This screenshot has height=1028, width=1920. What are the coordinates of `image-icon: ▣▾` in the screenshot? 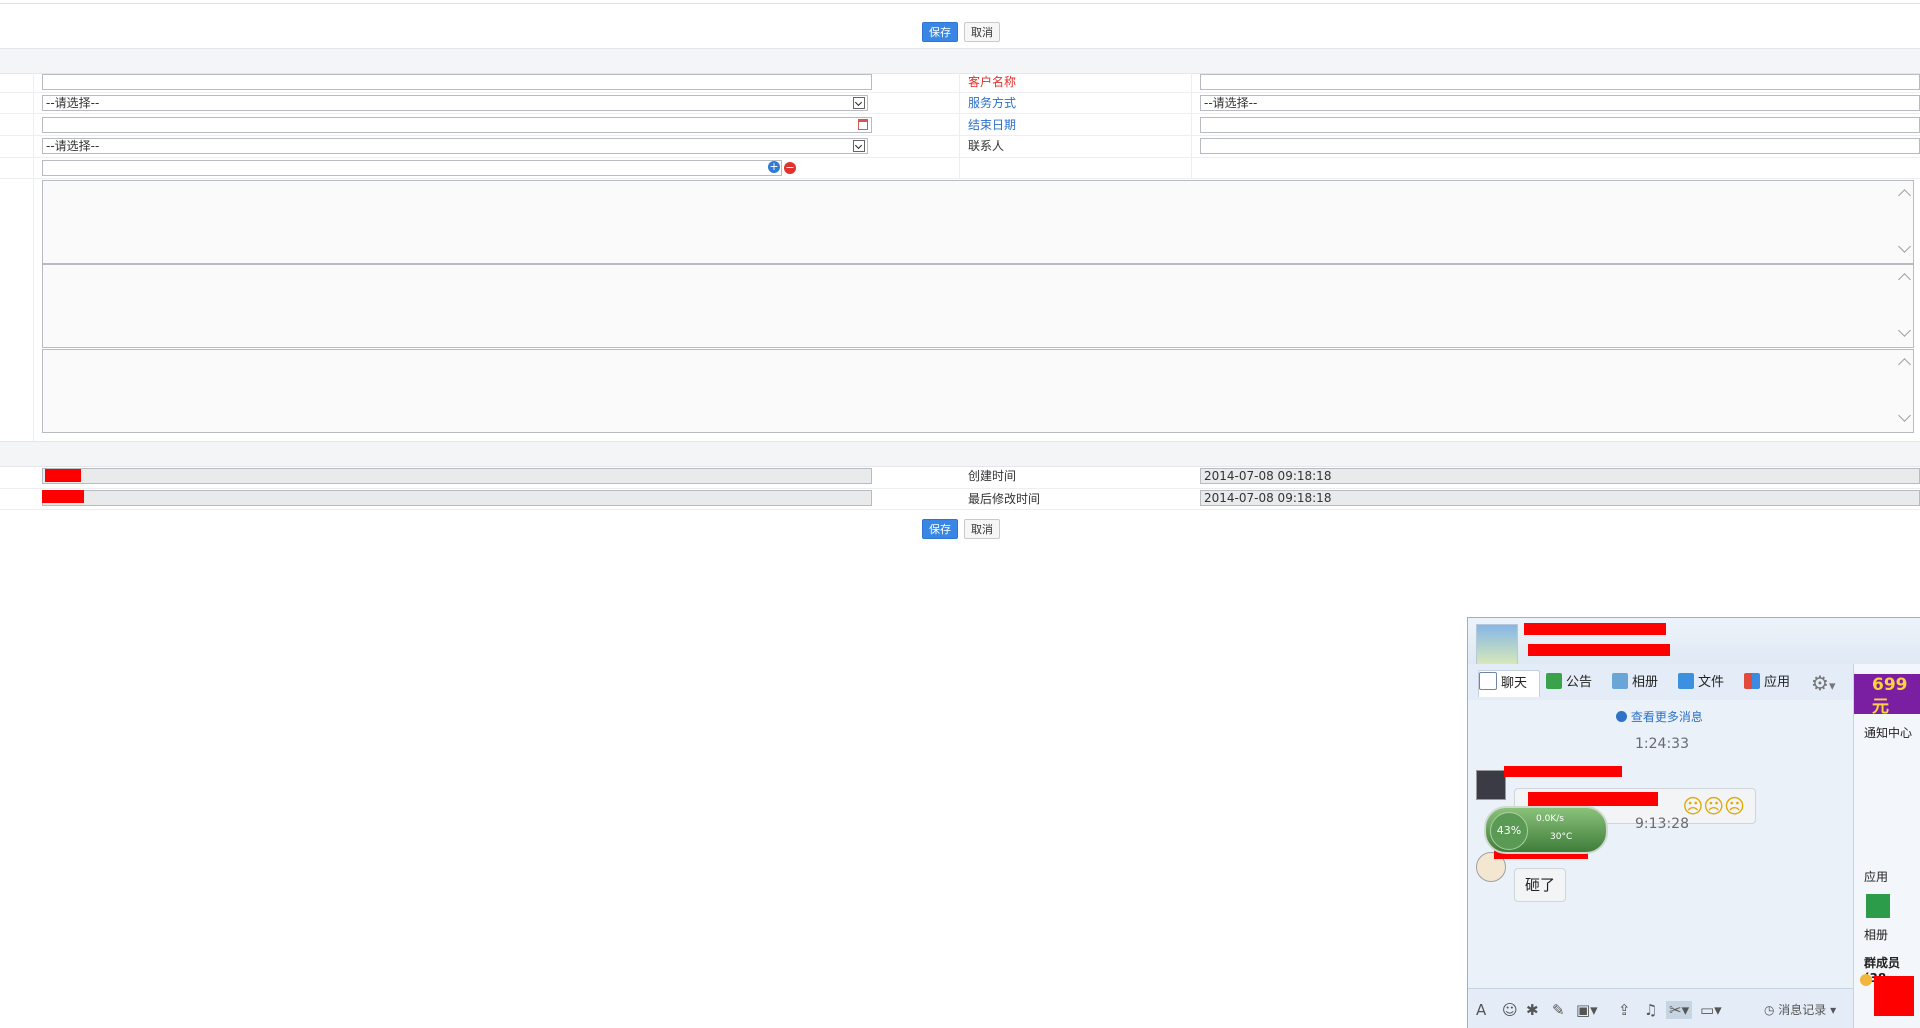 It's located at (1587, 1010).